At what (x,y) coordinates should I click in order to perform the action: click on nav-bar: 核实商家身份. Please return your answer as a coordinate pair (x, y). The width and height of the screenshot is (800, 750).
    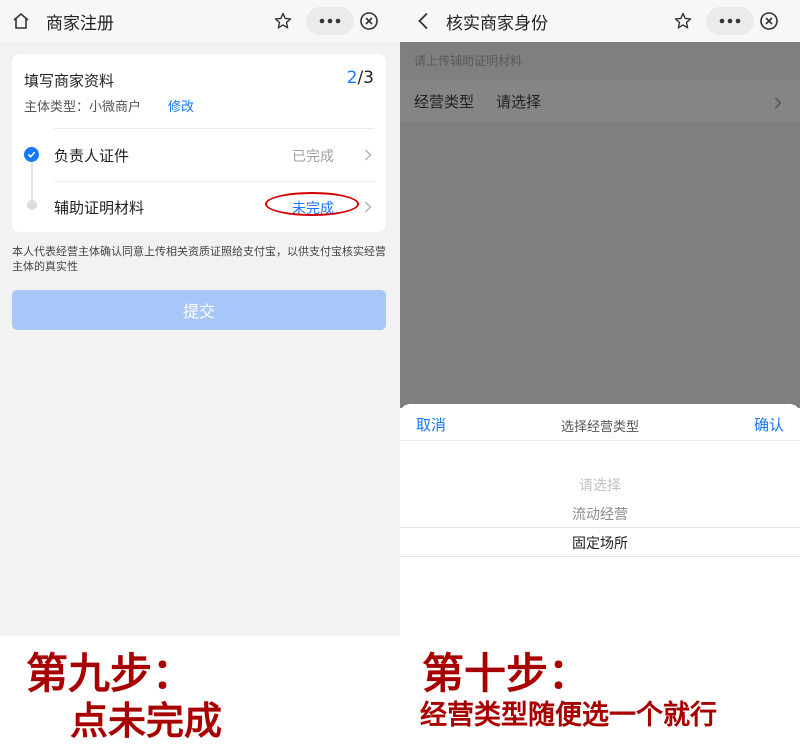
    Looking at the image, I should click on (600, 21).